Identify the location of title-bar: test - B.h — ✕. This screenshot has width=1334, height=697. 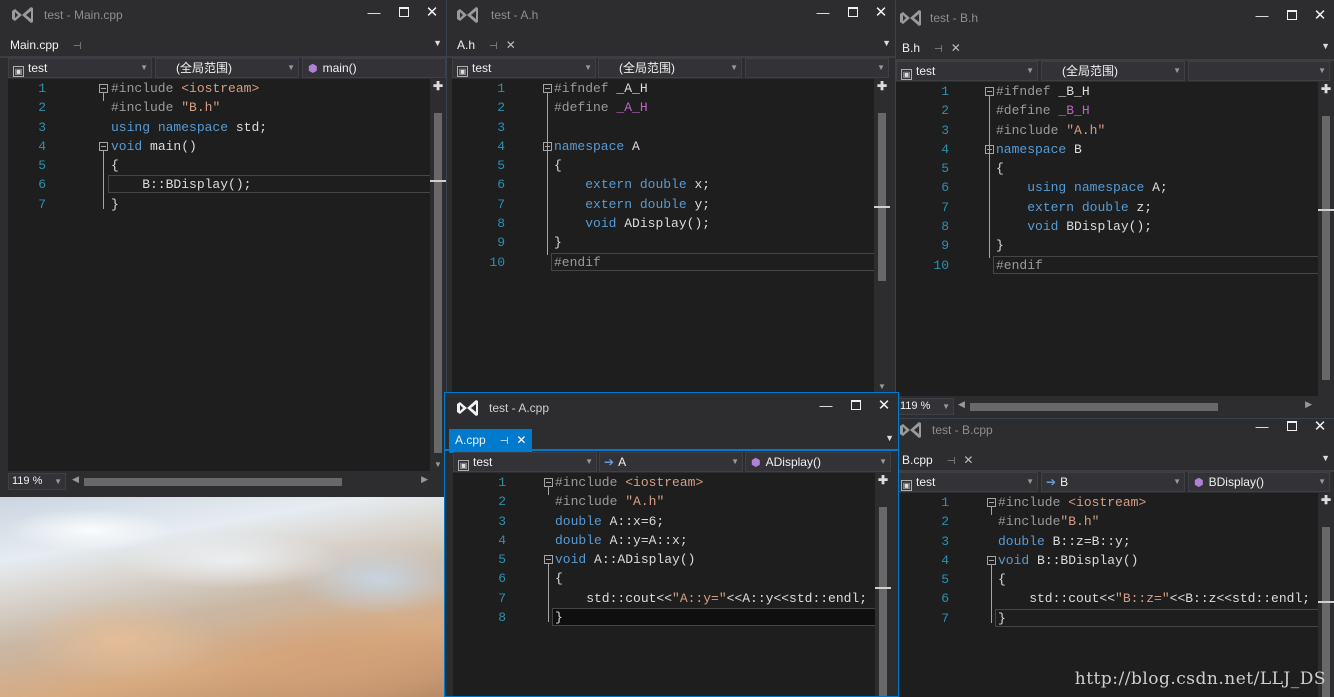
(1115, 15).